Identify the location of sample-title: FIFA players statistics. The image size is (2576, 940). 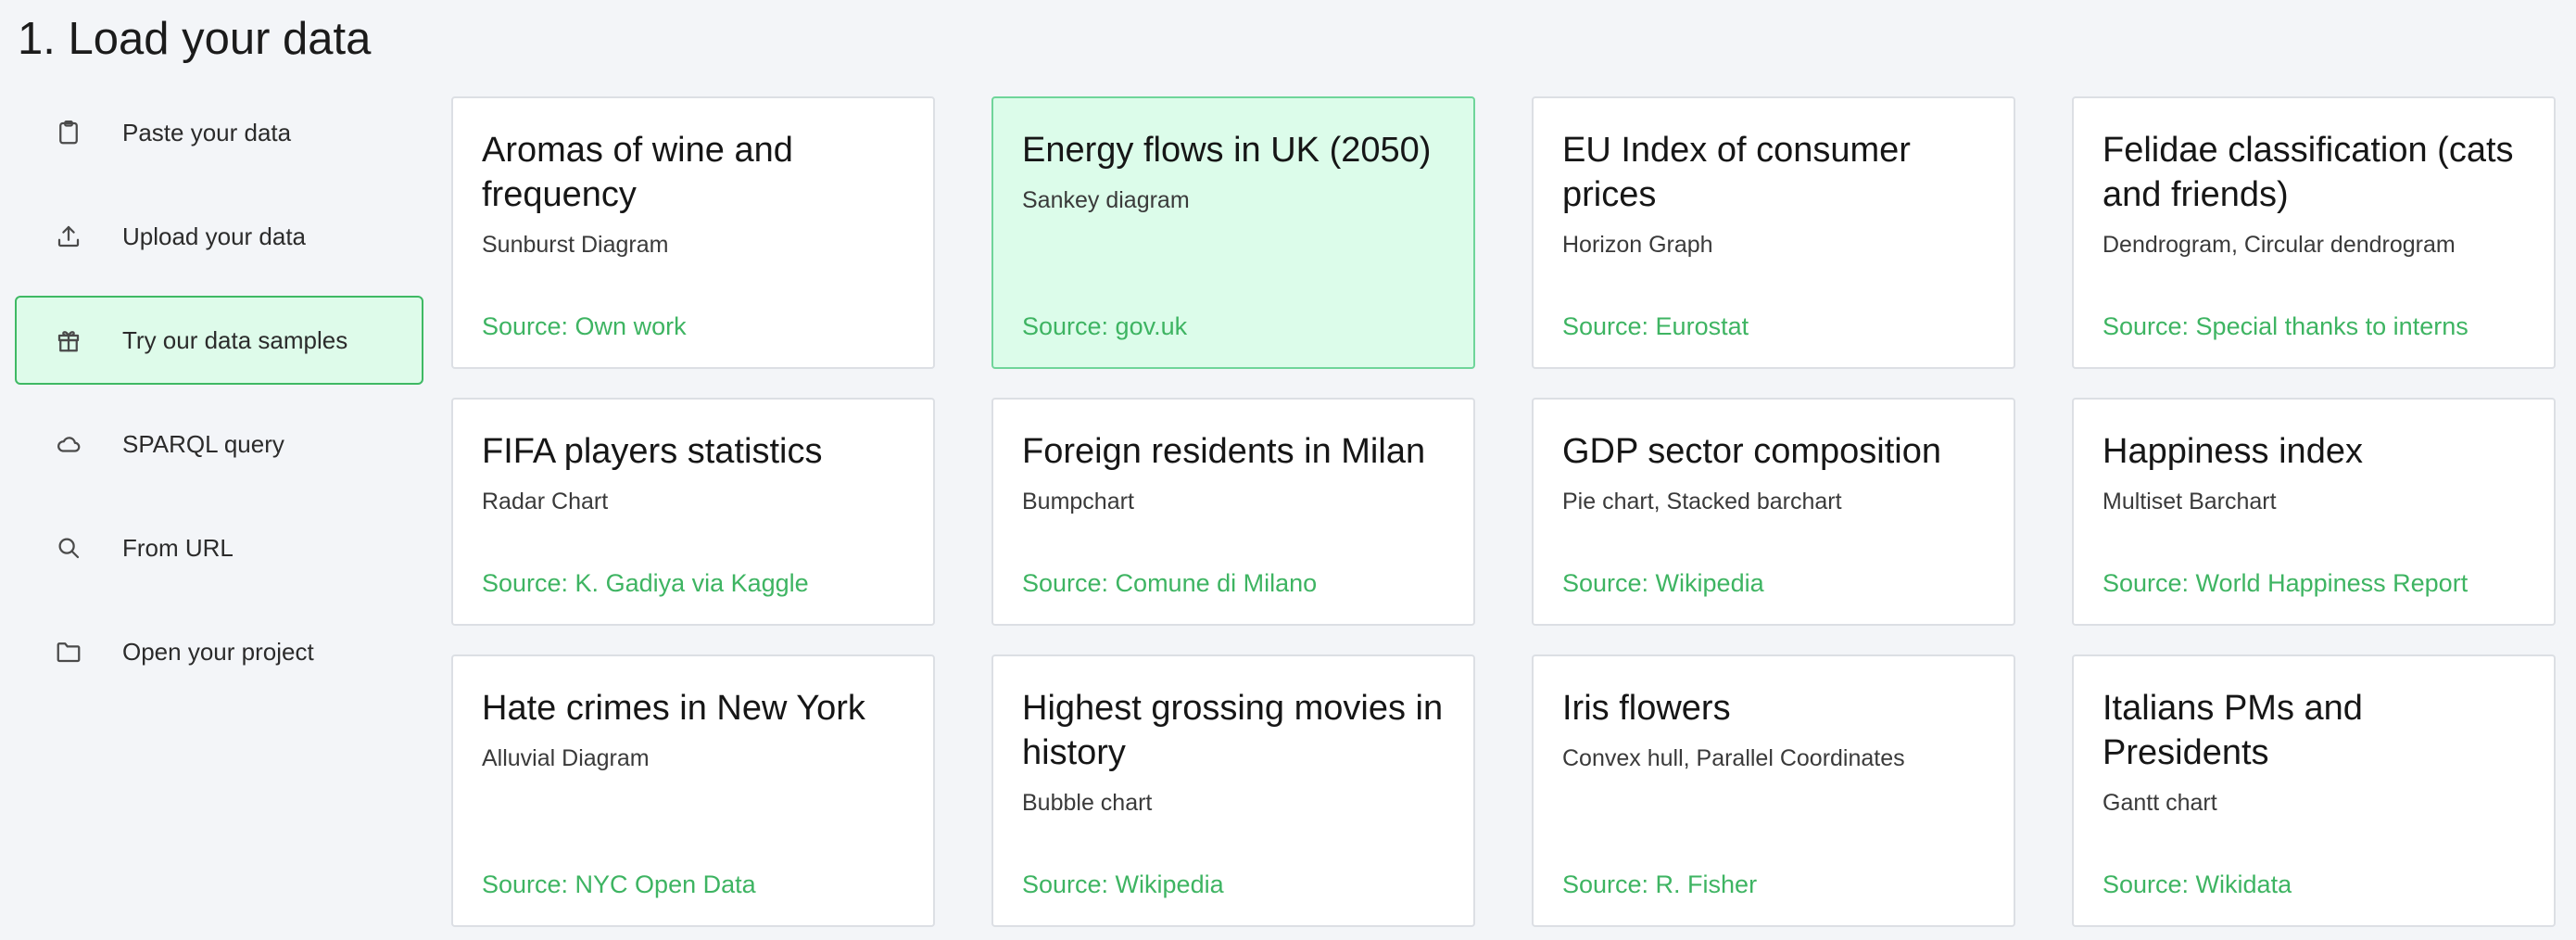
(653, 451).